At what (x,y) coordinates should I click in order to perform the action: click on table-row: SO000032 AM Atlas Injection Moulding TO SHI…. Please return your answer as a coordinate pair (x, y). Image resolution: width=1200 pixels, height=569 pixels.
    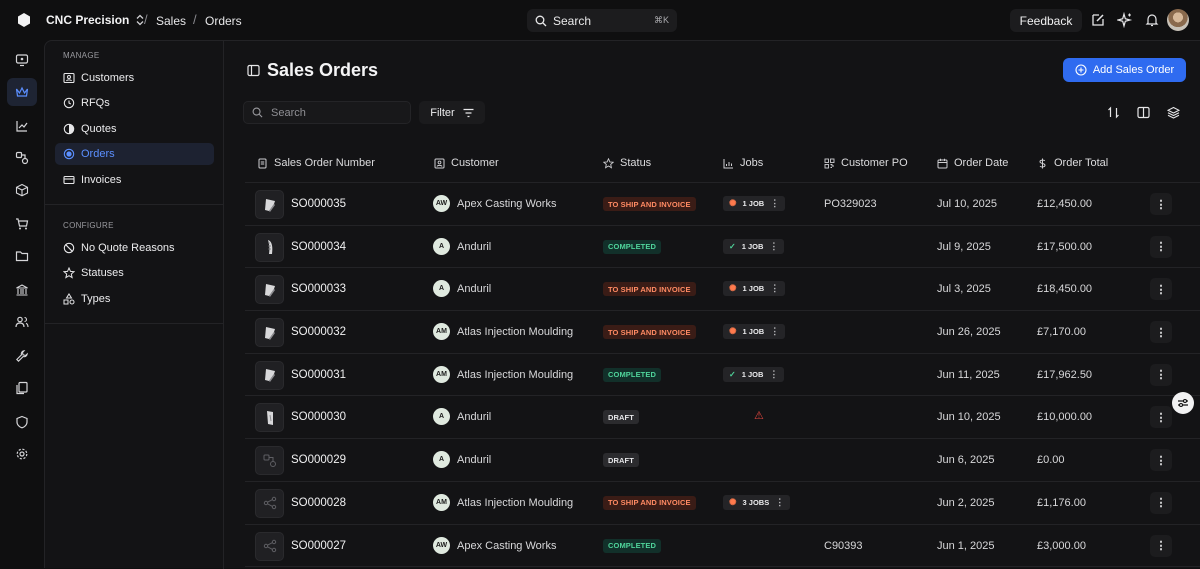
    Looking at the image, I should click on (722, 332).